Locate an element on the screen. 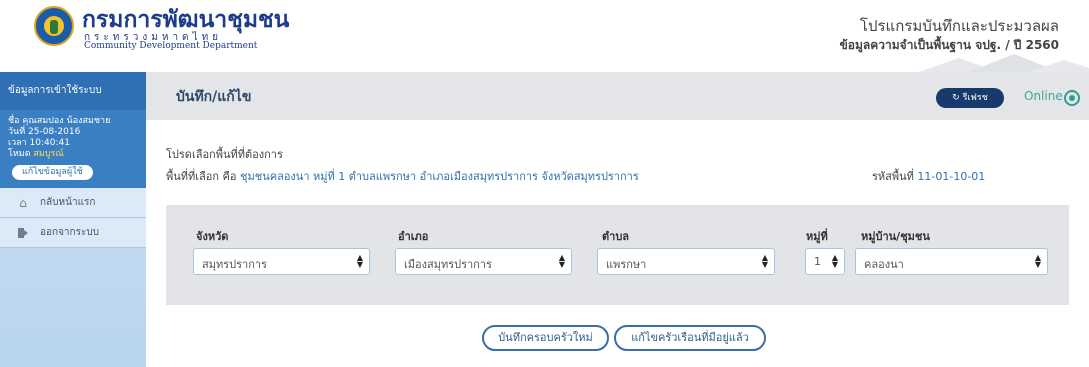 This screenshot has height=367, width=1089. mode-value: สมบูรณ์ is located at coordinates (48, 154).